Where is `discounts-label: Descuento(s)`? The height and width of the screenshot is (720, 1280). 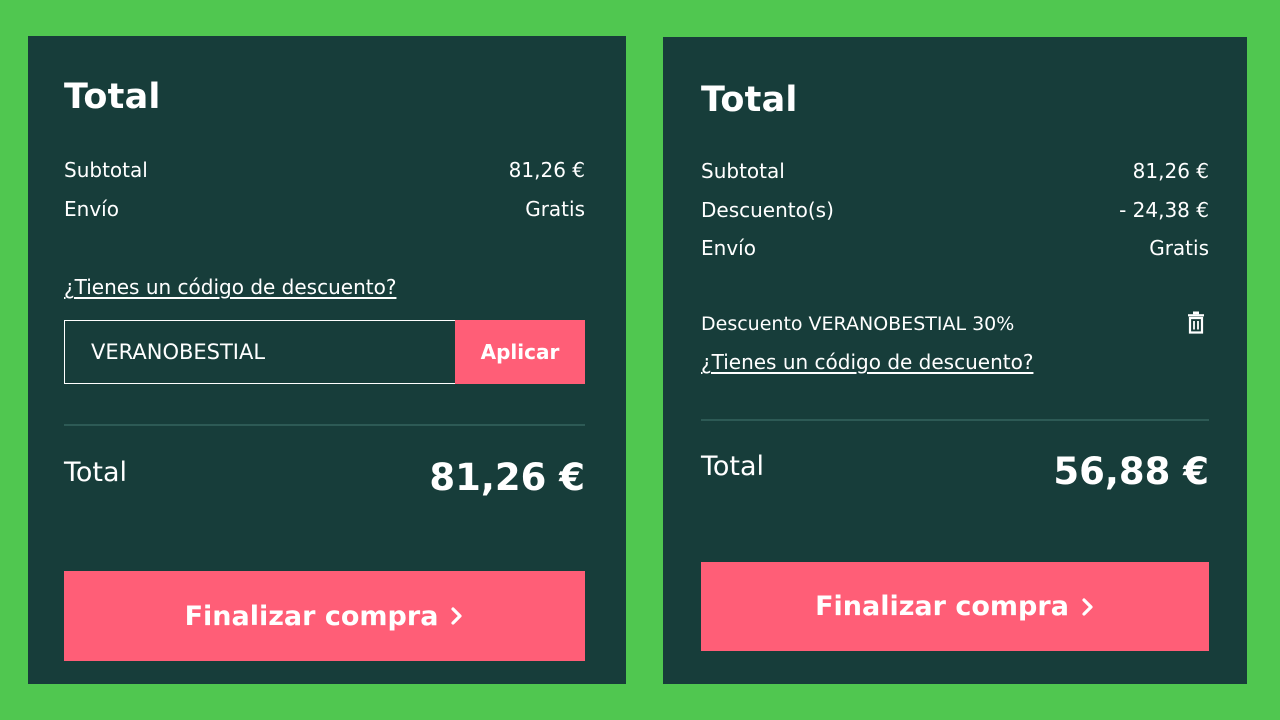
discounts-label: Descuento(s) is located at coordinates (767, 210).